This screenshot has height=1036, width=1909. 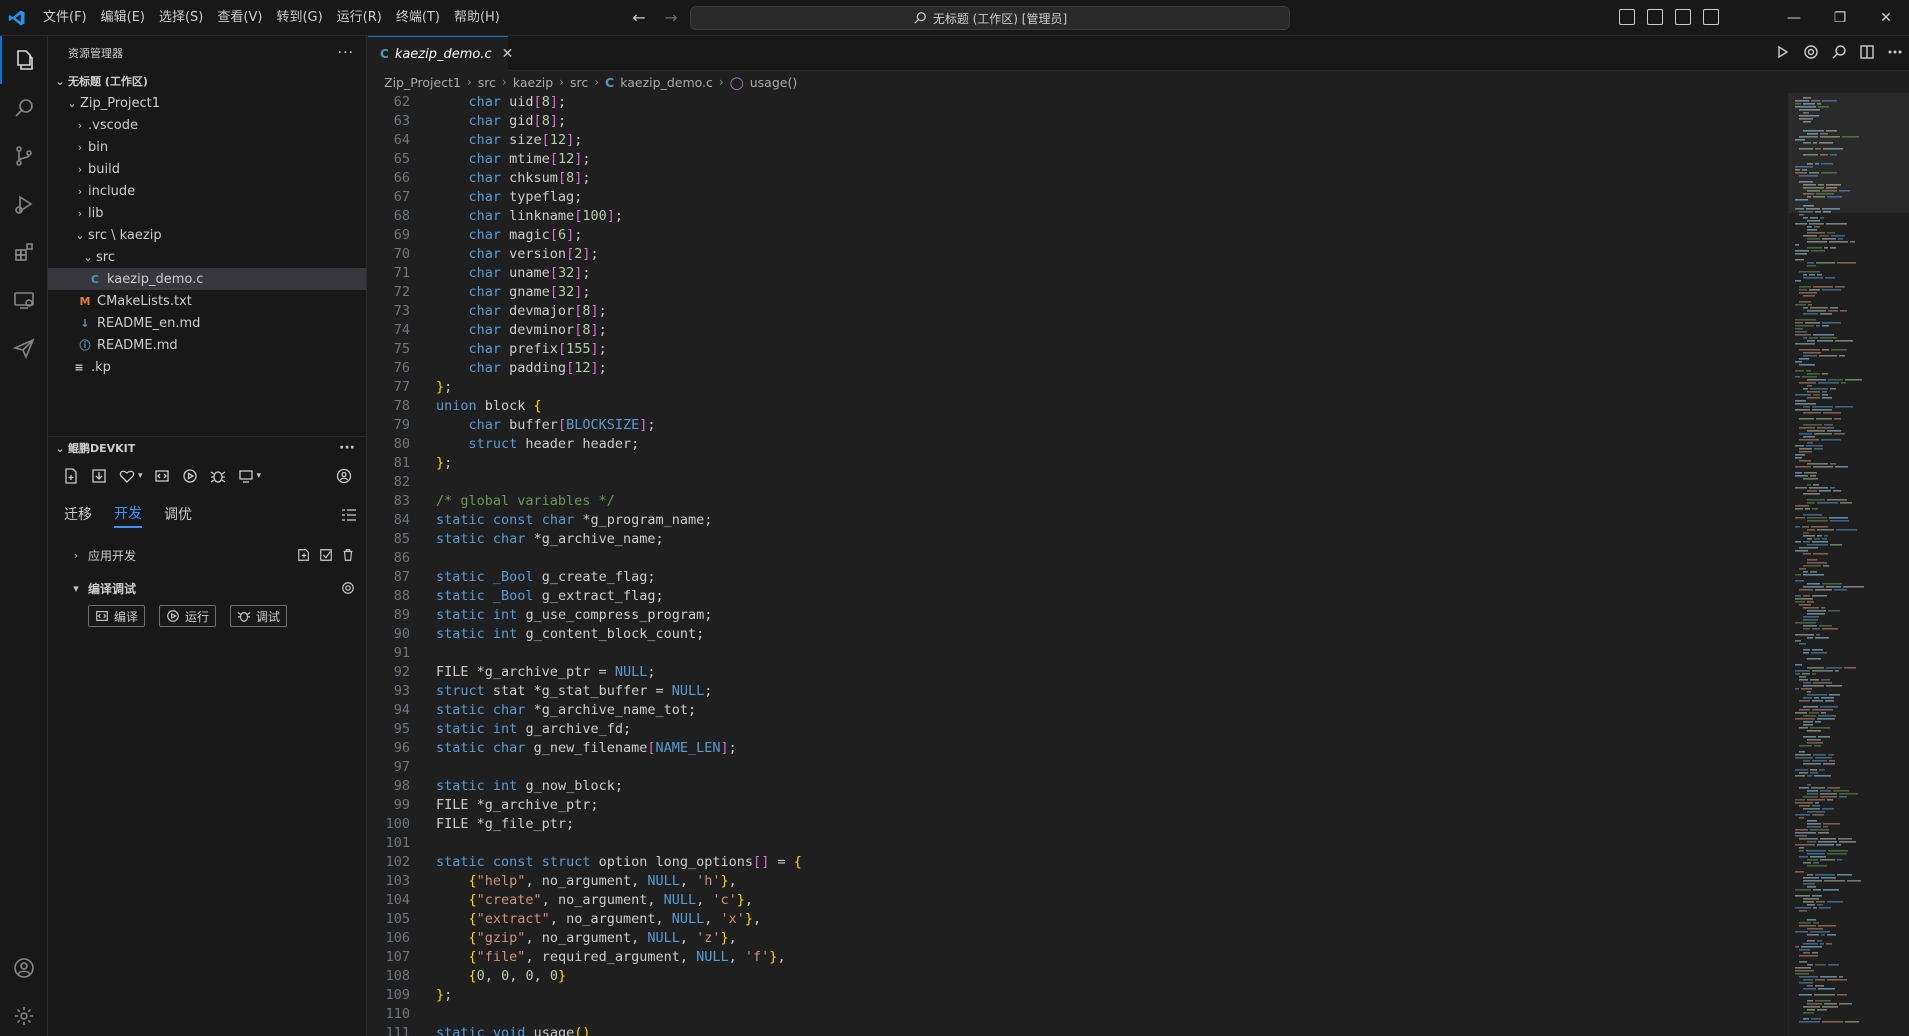 What do you see at coordinates (639, 18) in the screenshot?
I see `back-arrow-icon: ←` at bounding box center [639, 18].